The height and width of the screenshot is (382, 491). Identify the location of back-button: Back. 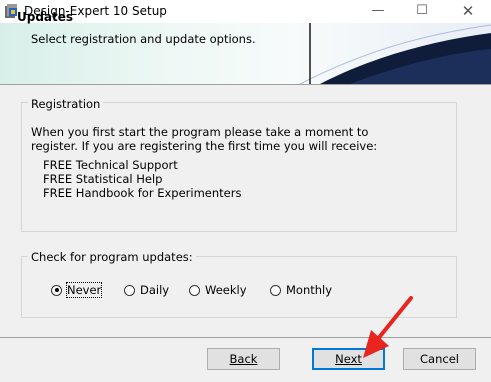
(243, 359).